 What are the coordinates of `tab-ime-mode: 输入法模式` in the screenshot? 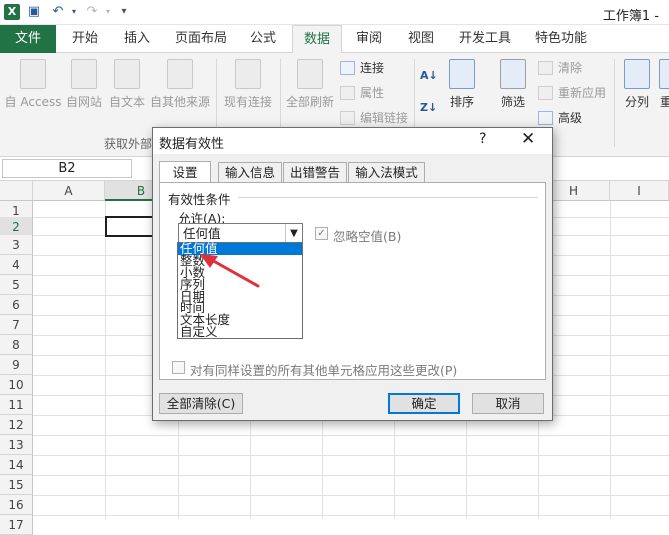 It's located at (386, 172).